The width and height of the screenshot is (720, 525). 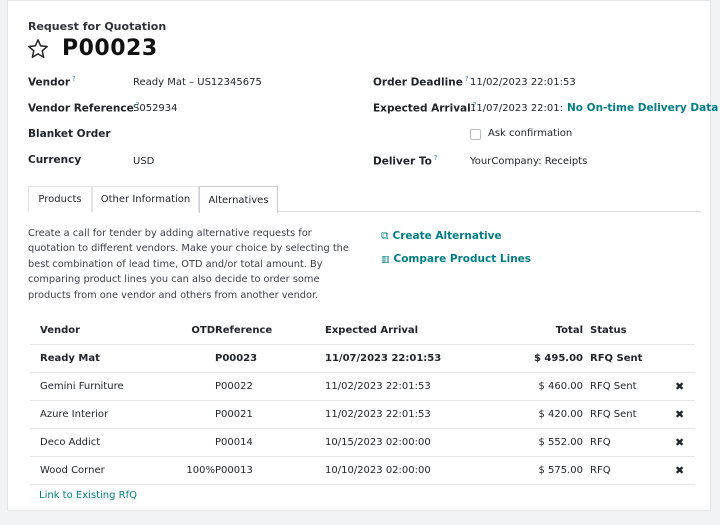 I want to click on row-expected-arrival: 10/15/2023 02:00:00, so click(x=378, y=442).